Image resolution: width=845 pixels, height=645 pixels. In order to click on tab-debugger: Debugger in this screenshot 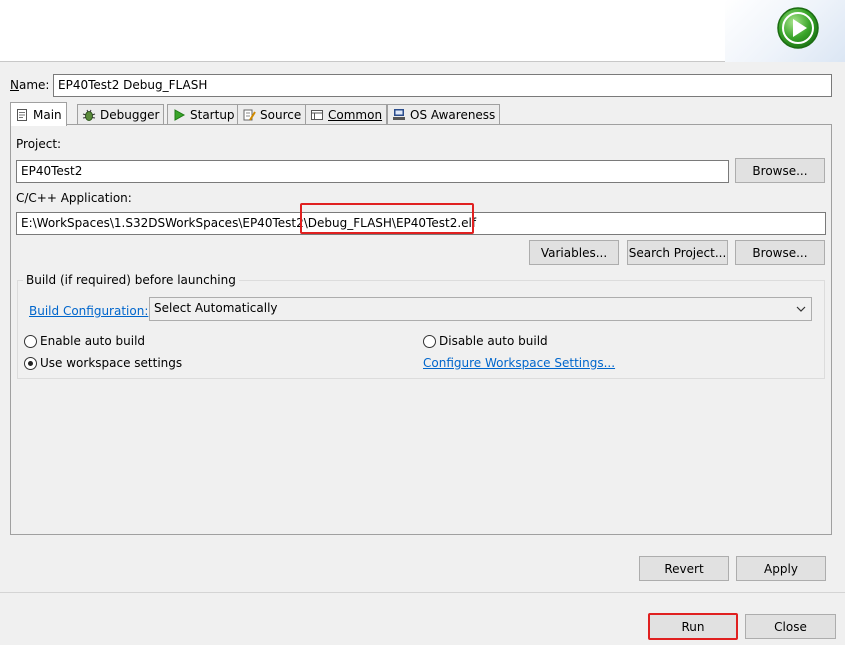, I will do `click(121, 114)`.